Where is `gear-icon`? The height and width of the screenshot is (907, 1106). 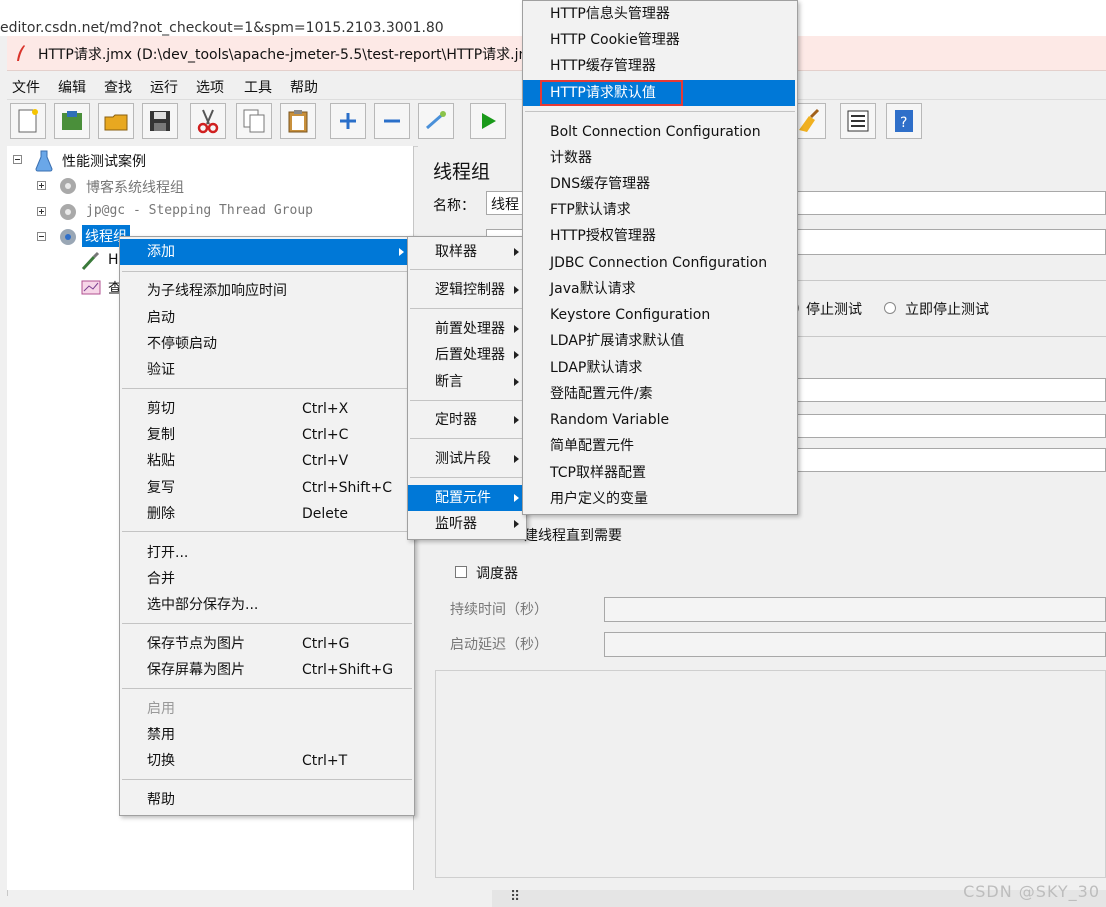
gear-icon is located at coordinates (68, 186).